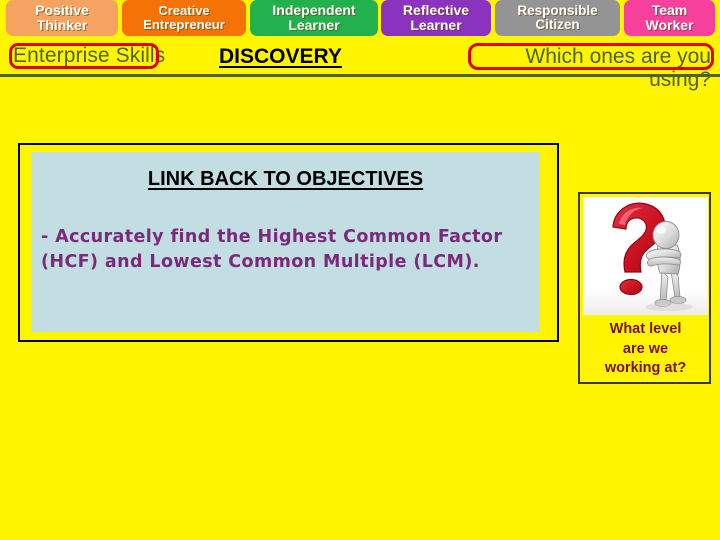 The width and height of the screenshot is (720, 540). I want to click on skill-tab-reflective-learner: Reflective Learner, so click(436, 18).